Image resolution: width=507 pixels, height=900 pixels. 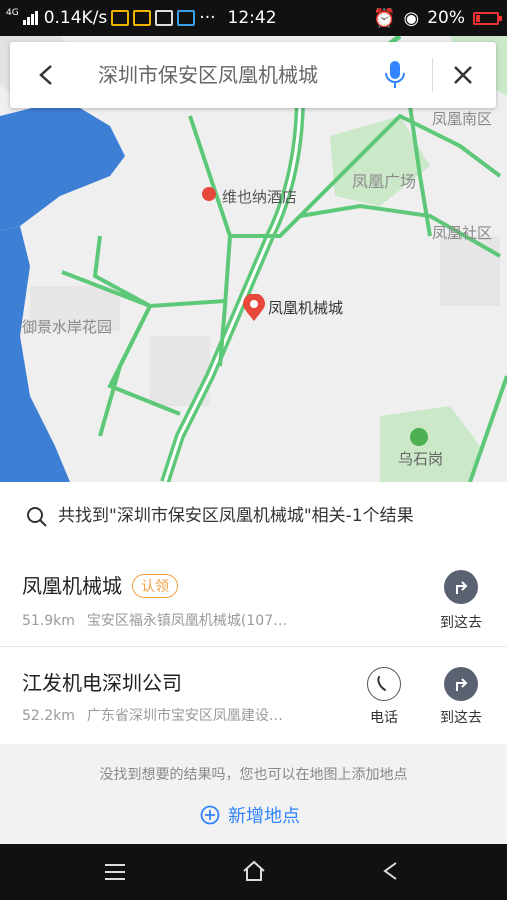 I want to click on call-button, so click(x=384, y=684).